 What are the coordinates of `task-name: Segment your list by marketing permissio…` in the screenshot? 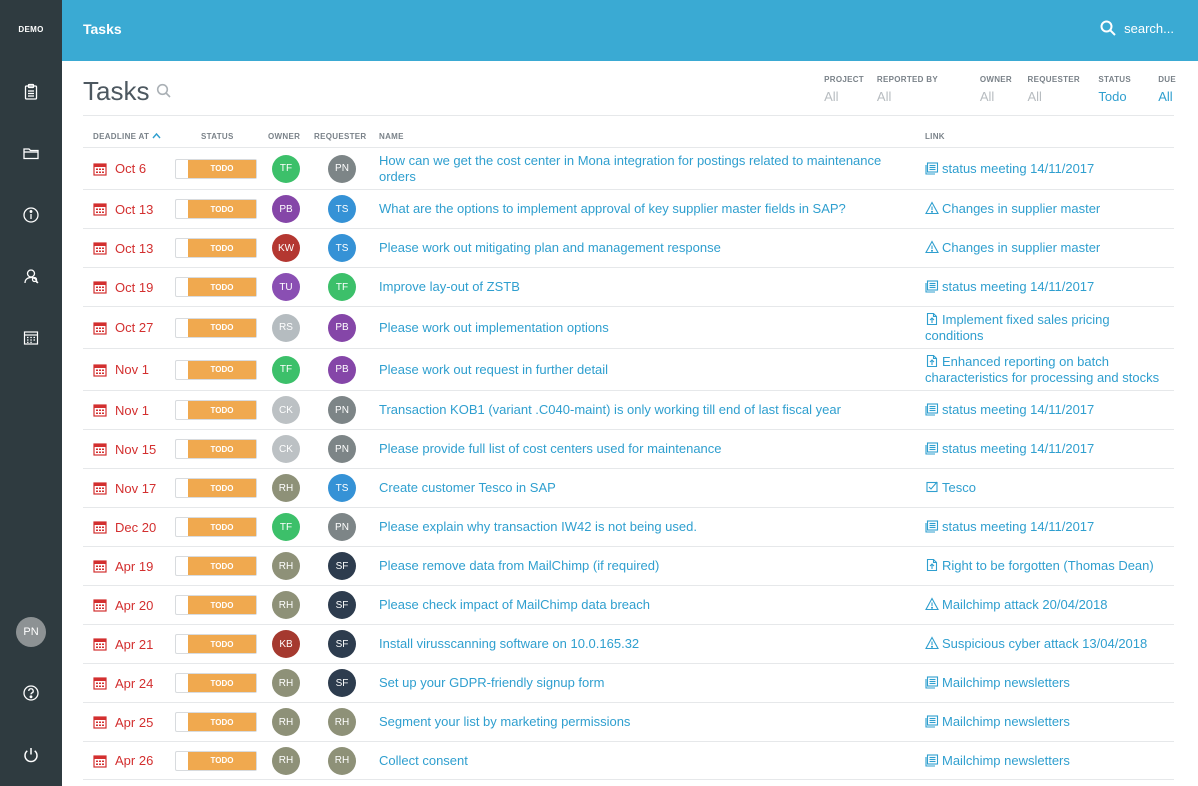 It's located at (504, 722).